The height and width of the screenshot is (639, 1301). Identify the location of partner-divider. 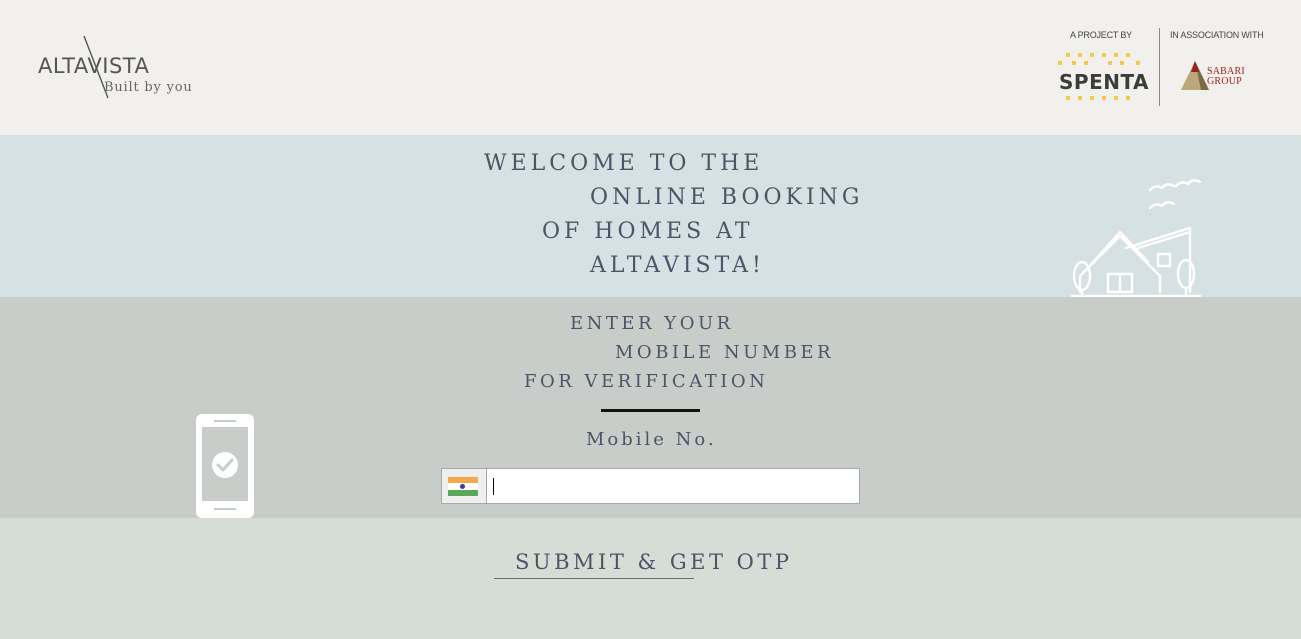
(1159, 67).